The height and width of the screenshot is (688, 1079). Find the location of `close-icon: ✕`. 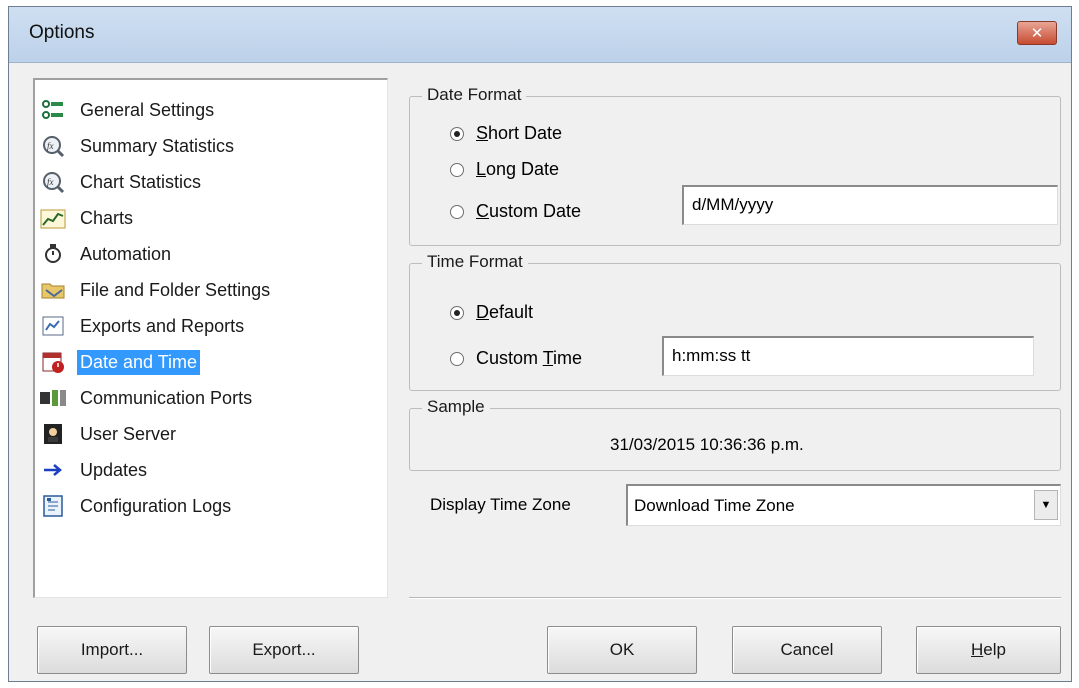

close-icon: ✕ is located at coordinates (1037, 33).